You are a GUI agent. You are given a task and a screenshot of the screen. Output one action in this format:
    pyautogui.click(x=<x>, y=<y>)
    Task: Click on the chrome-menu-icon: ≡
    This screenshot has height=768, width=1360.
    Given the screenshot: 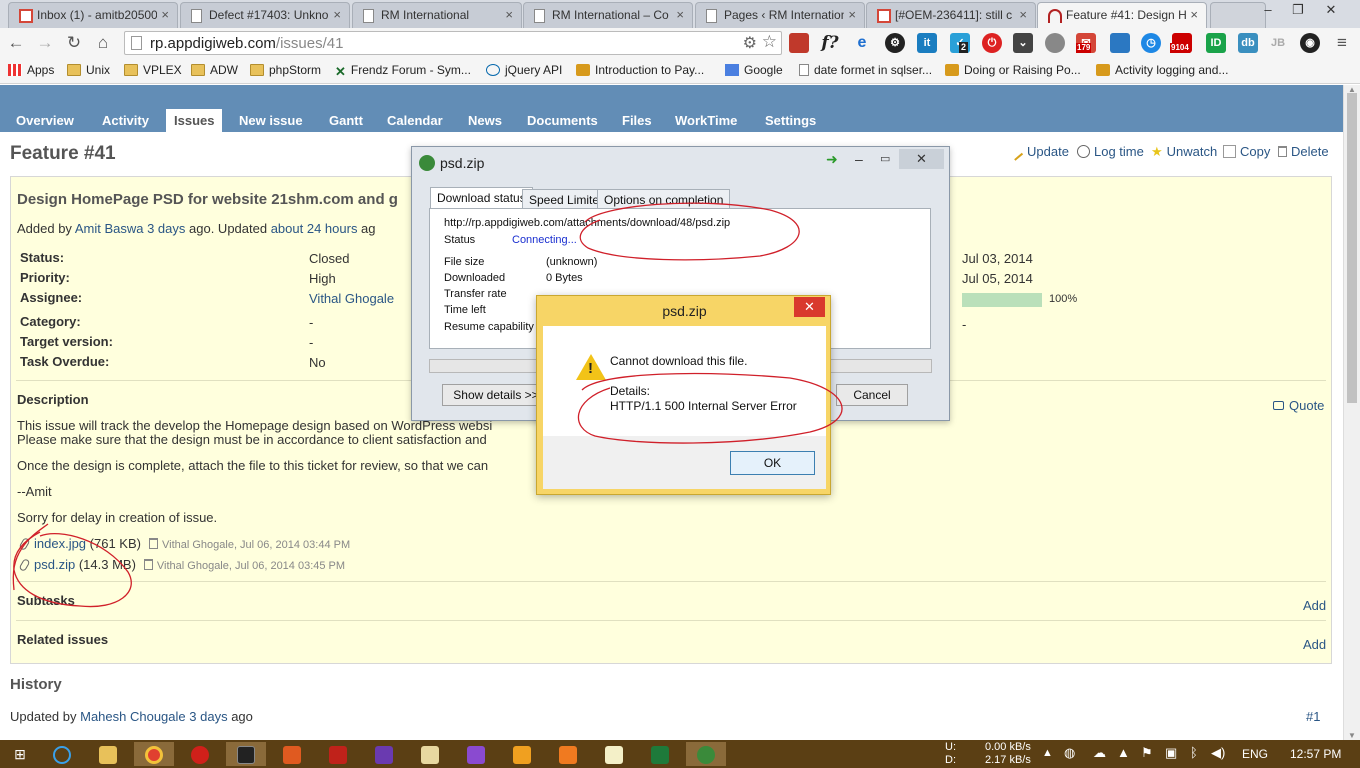 What is the action you would take?
    pyautogui.click(x=1342, y=43)
    